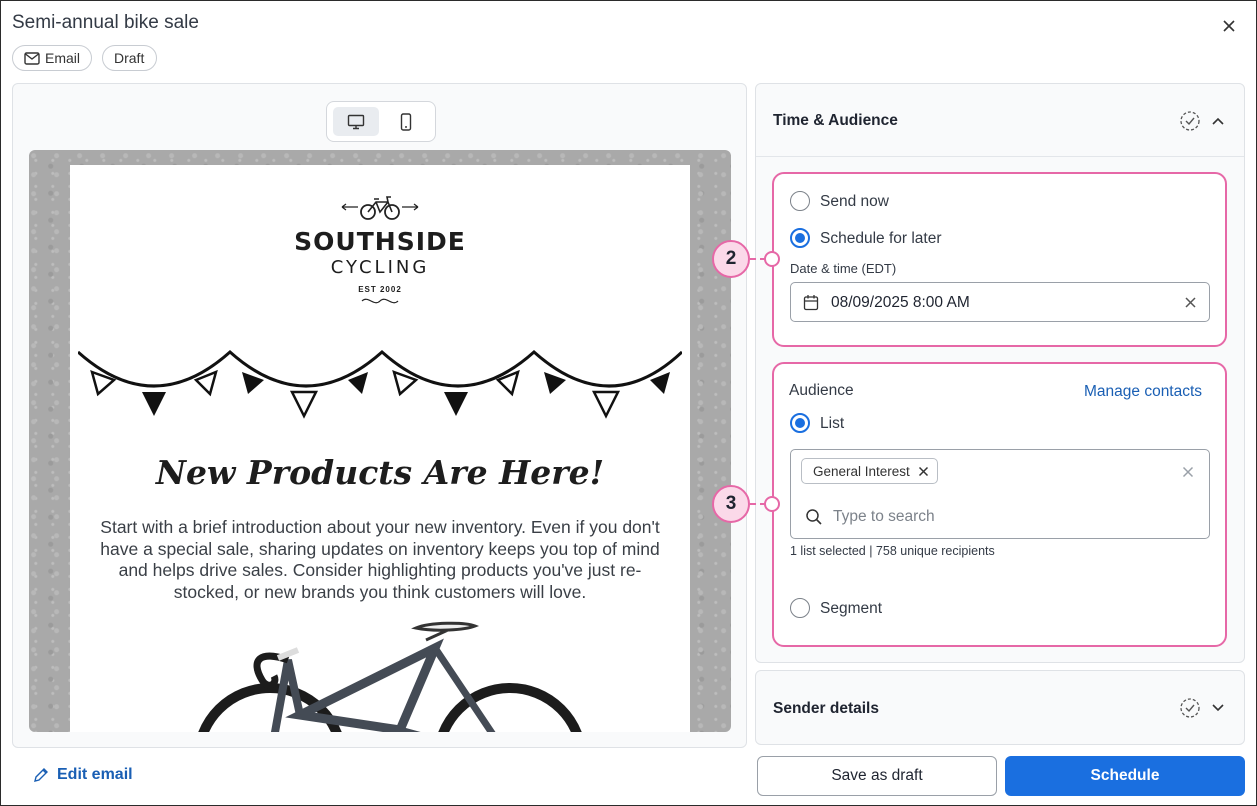 The height and width of the screenshot is (806, 1257). What do you see at coordinates (1000, 494) in the screenshot?
I see `list-selector: General Interest Type to search` at bounding box center [1000, 494].